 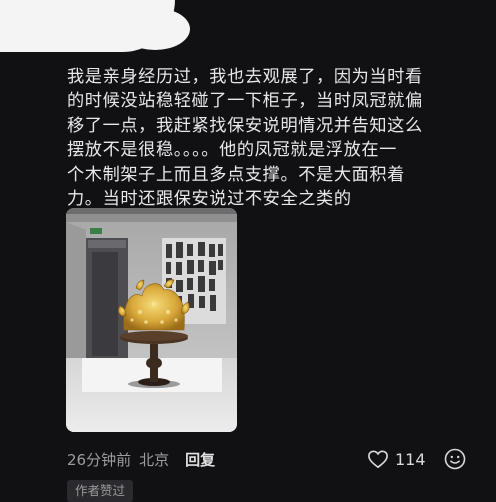 I want to click on emoji-button, so click(x=455, y=459).